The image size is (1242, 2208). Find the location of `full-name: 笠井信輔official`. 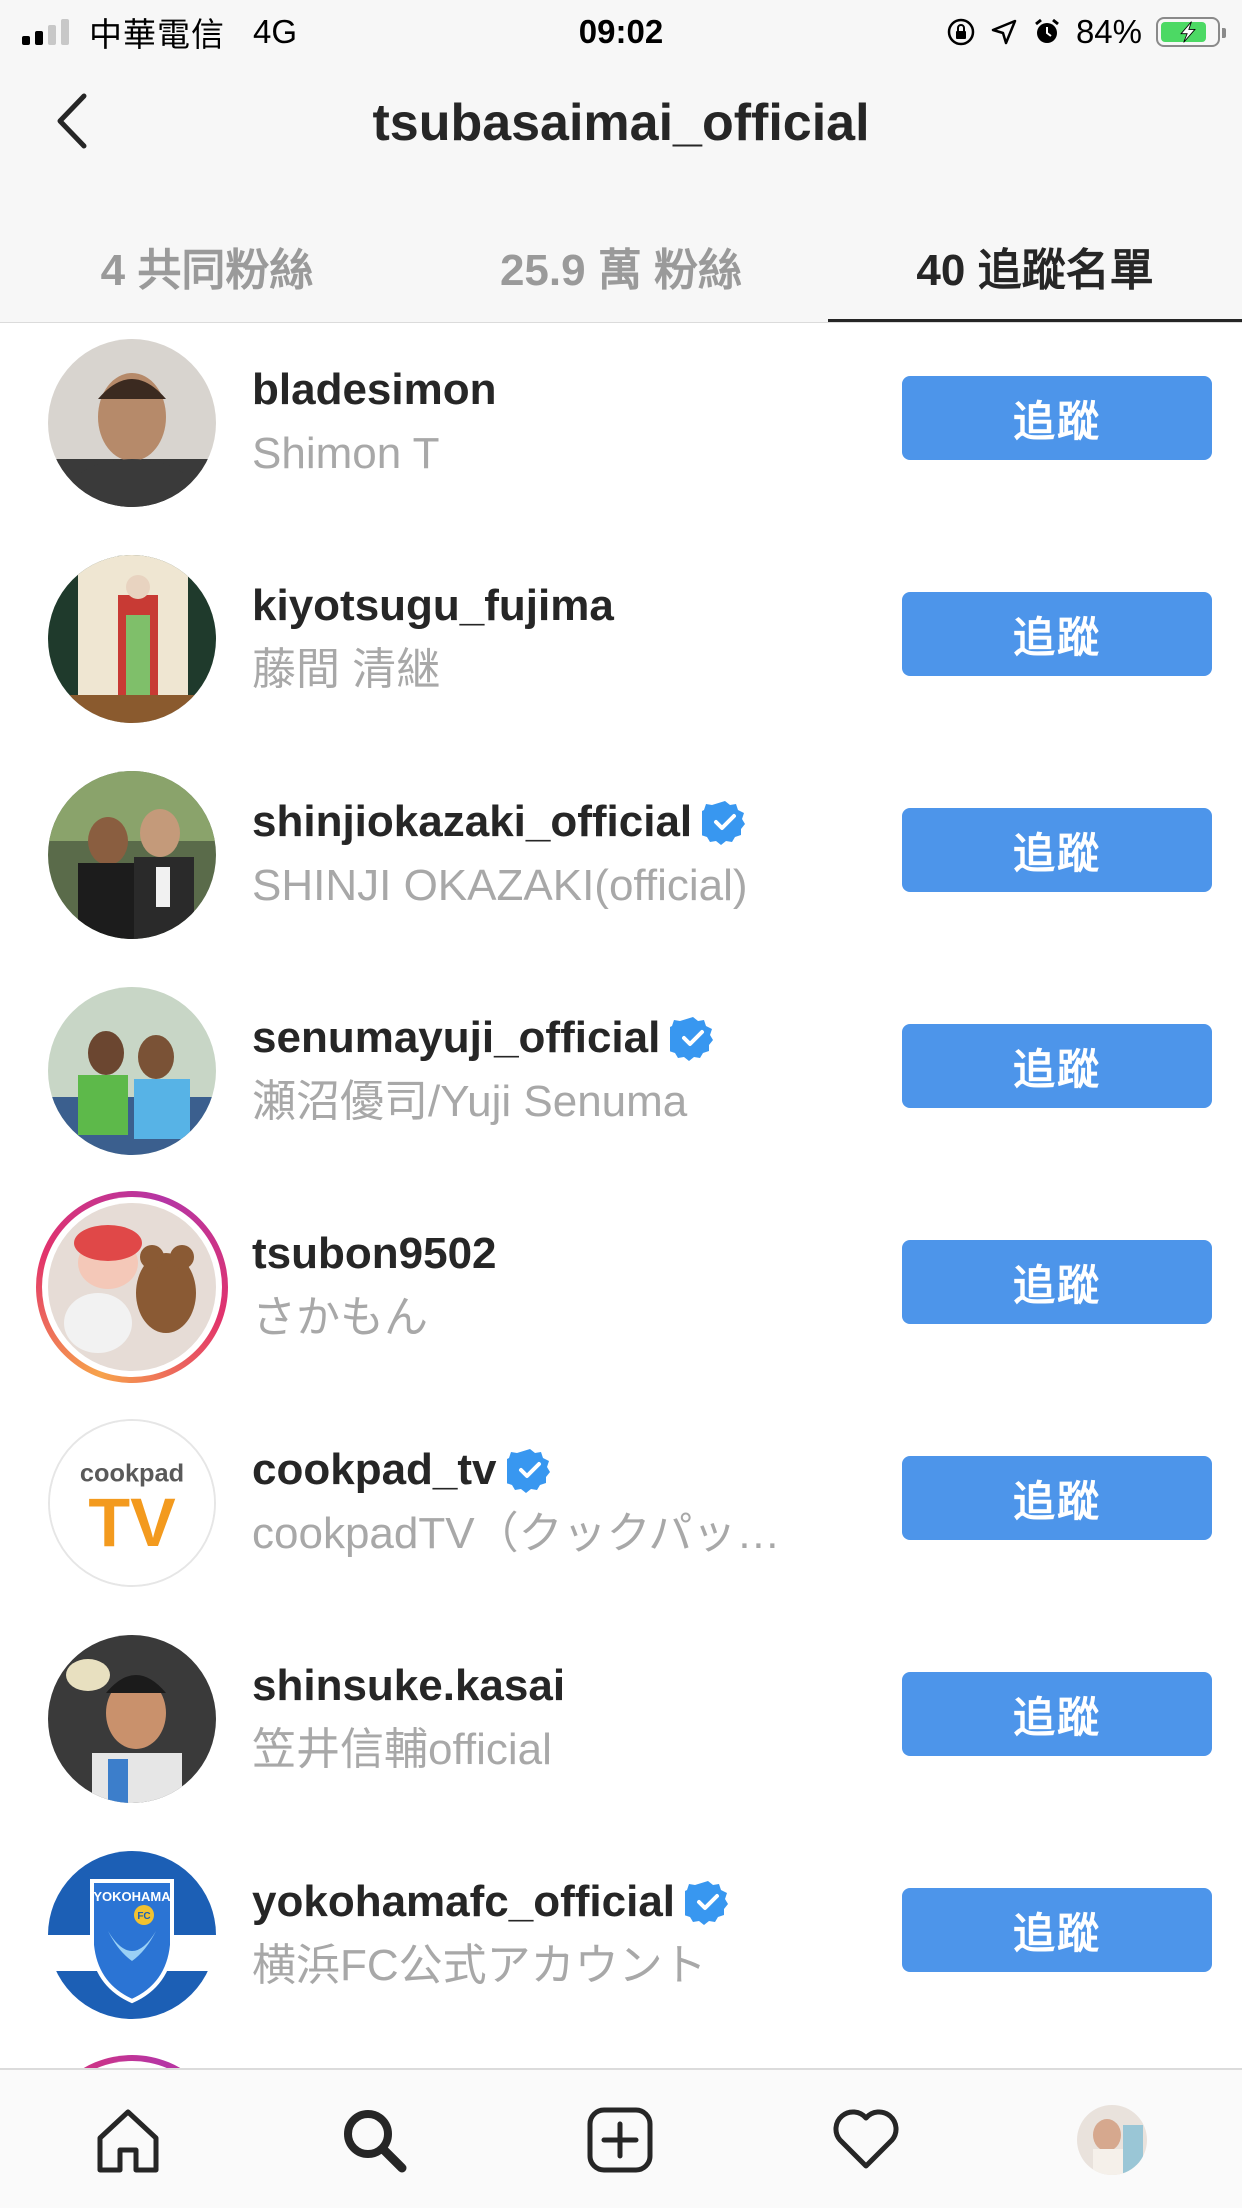

full-name: 笠井信輔official is located at coordinates (402, 1749).